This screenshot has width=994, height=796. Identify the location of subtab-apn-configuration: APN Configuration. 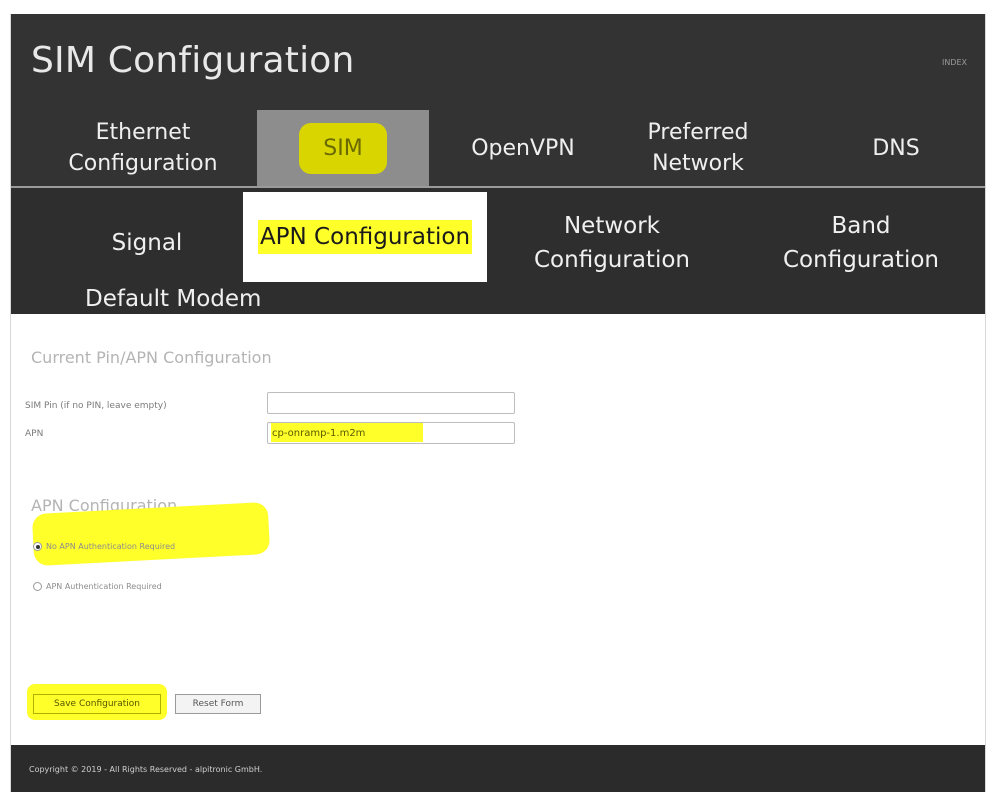
(365, 237).